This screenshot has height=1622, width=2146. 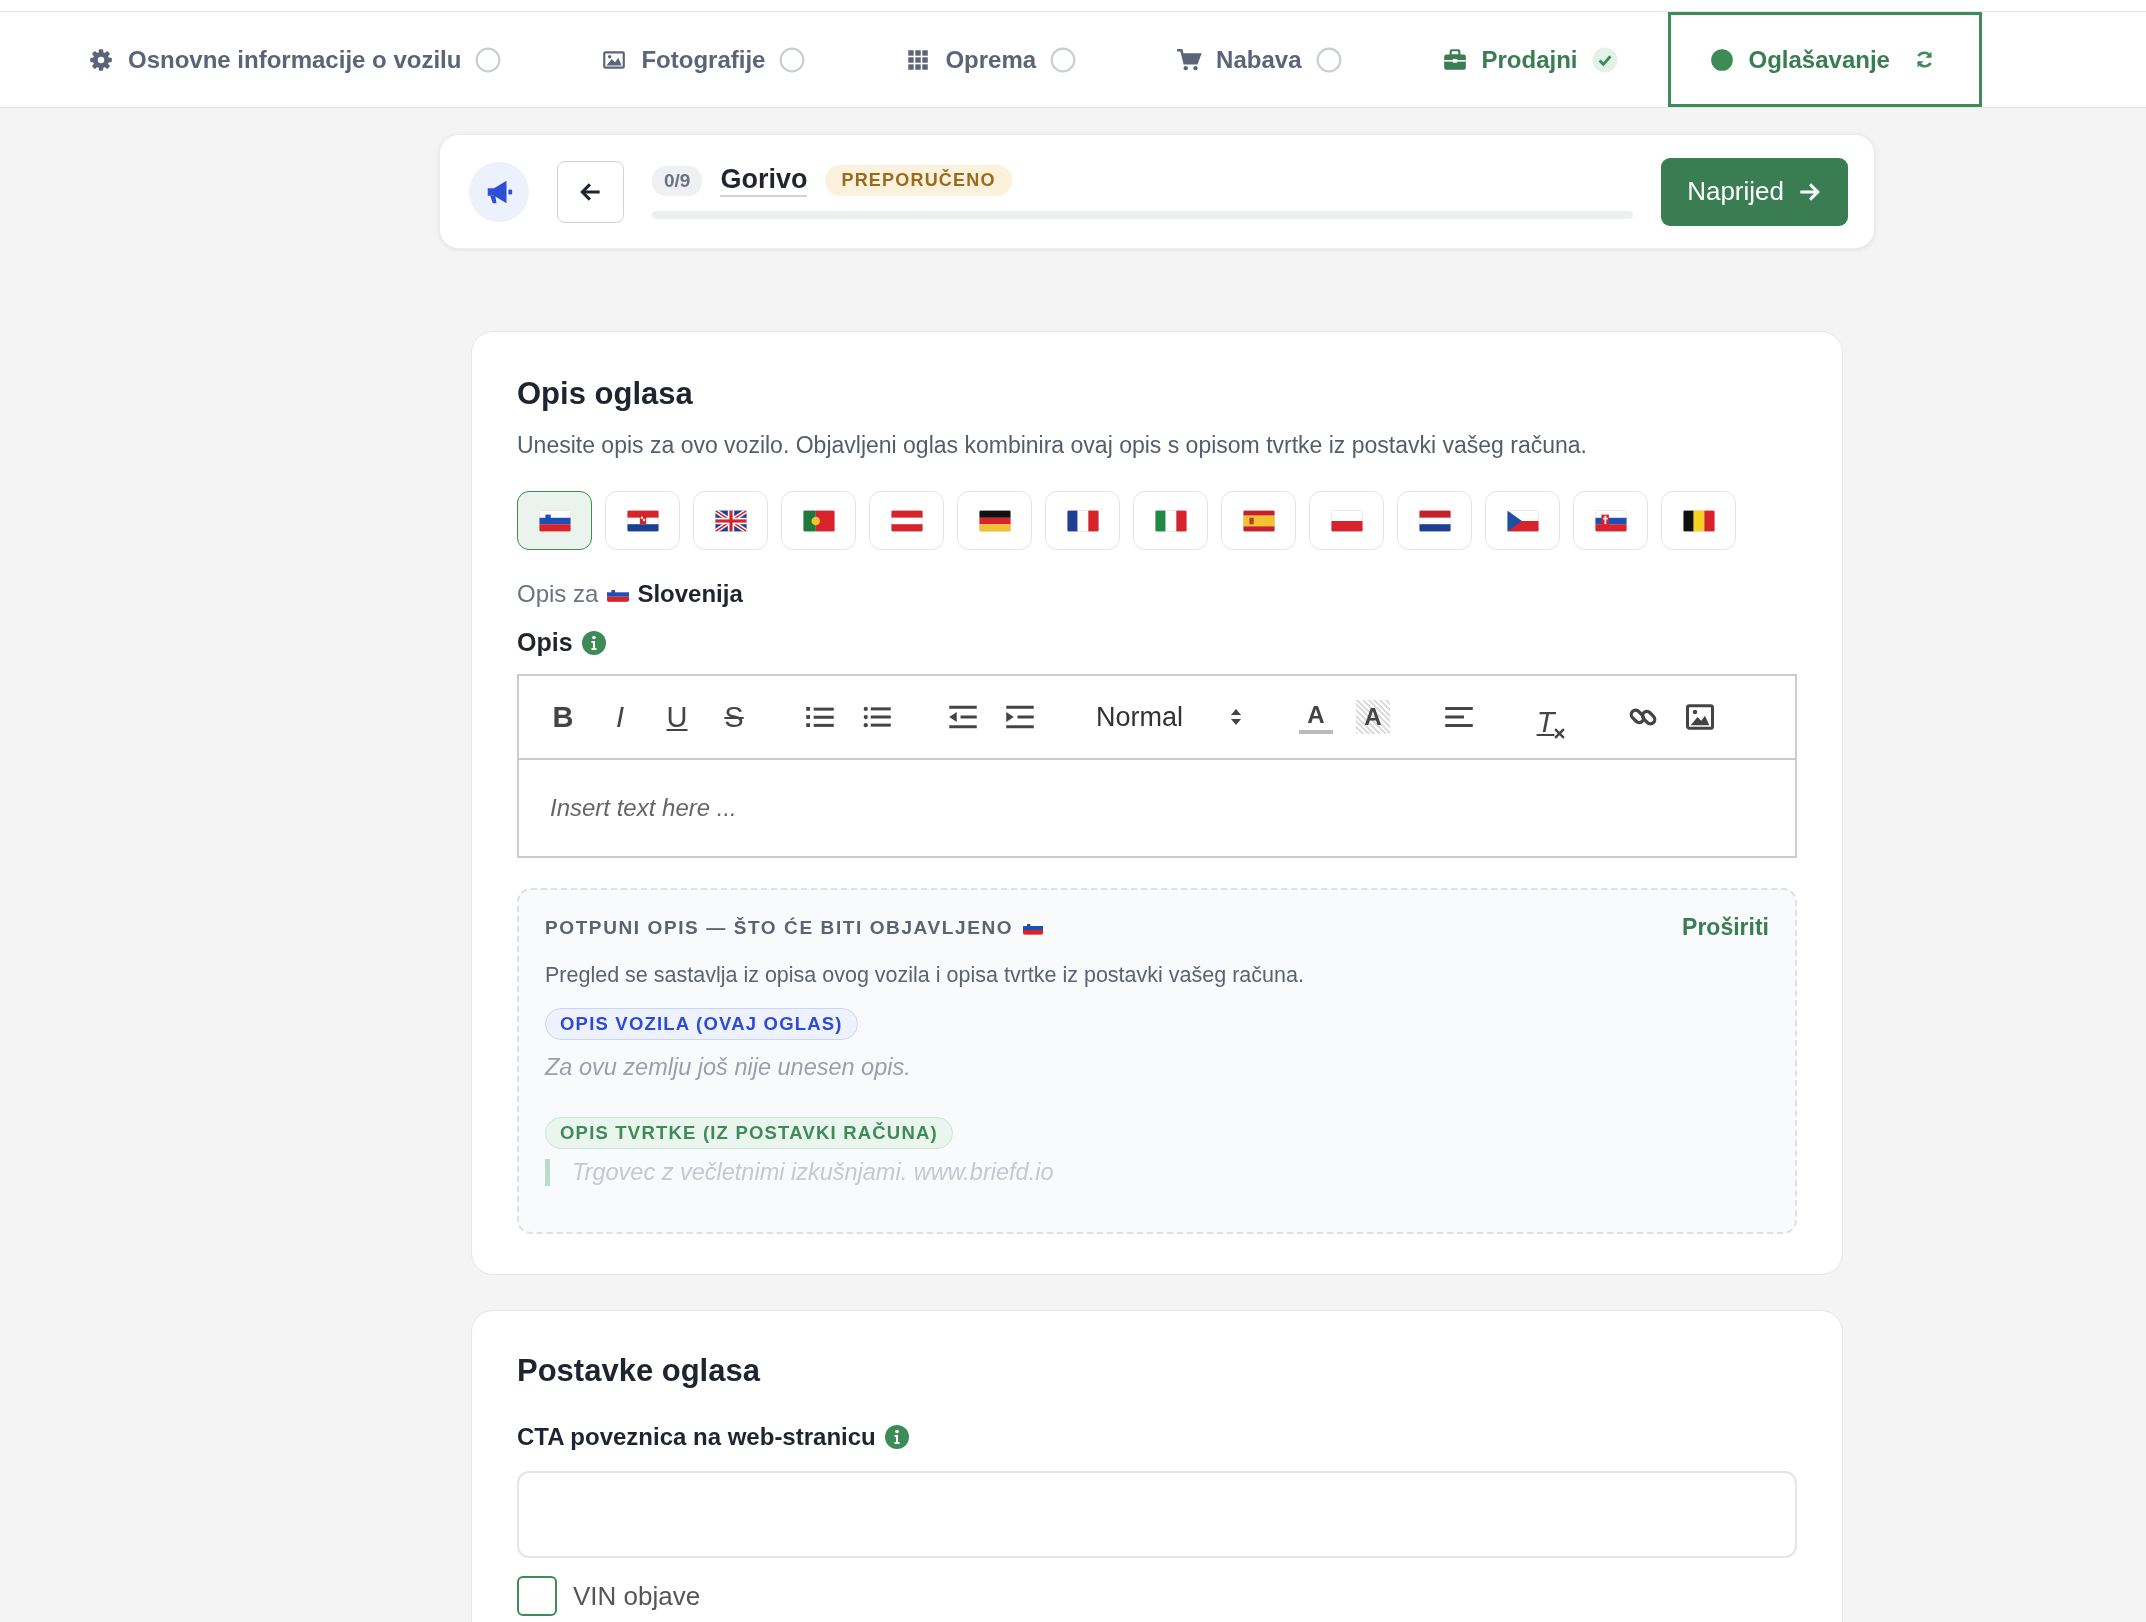 I want to click on briefcase-icon, so click(x=1454, y=59).